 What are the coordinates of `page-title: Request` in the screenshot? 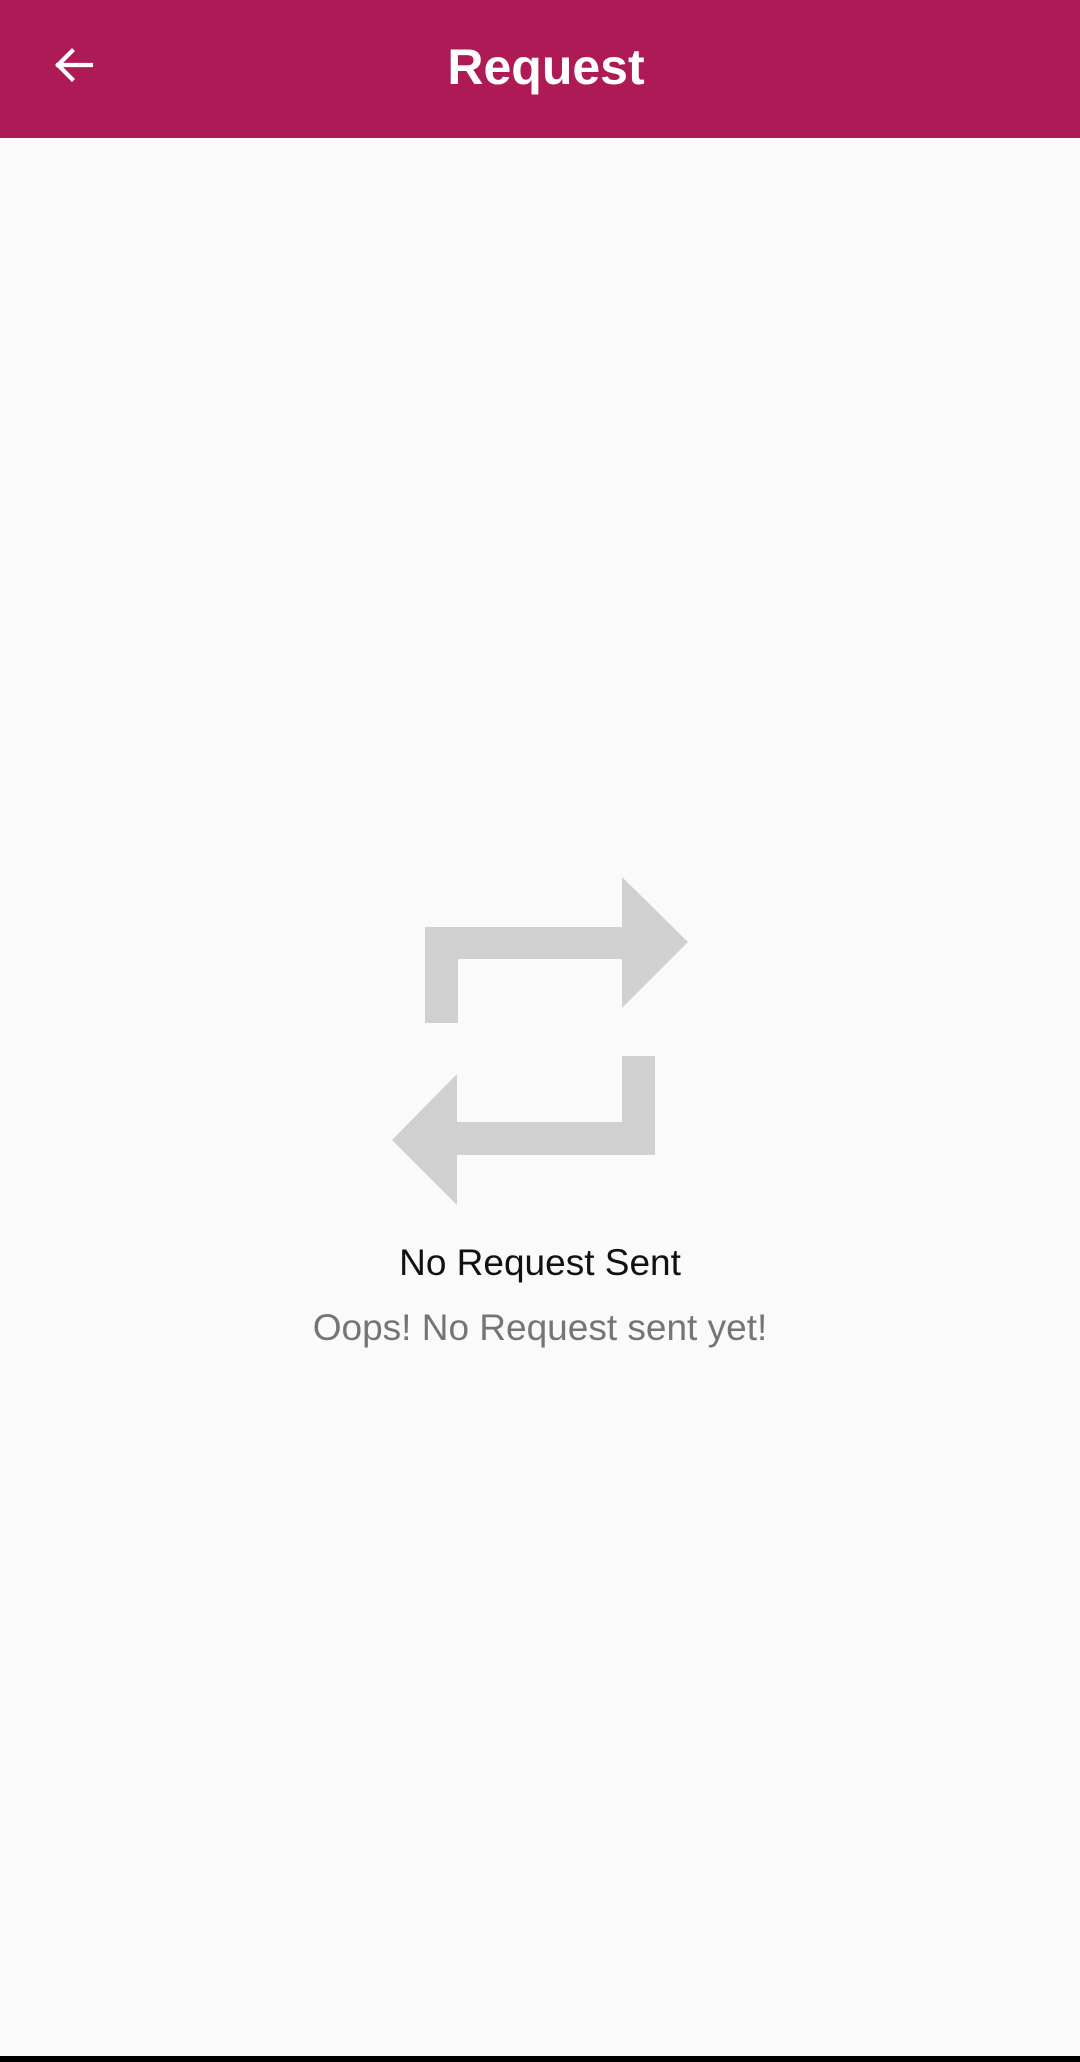 It's located at (546, 67).